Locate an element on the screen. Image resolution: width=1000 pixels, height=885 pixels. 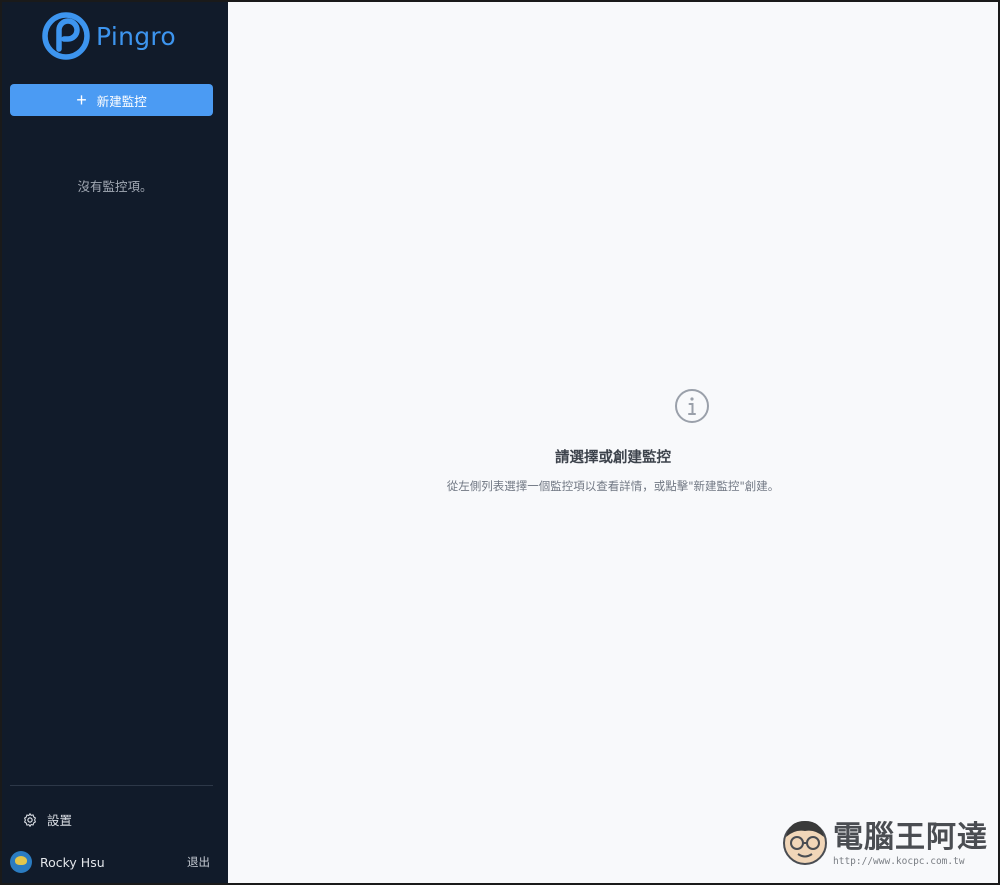
watermark-title: 電腦王阿達 is located at coordinates (910, 837).